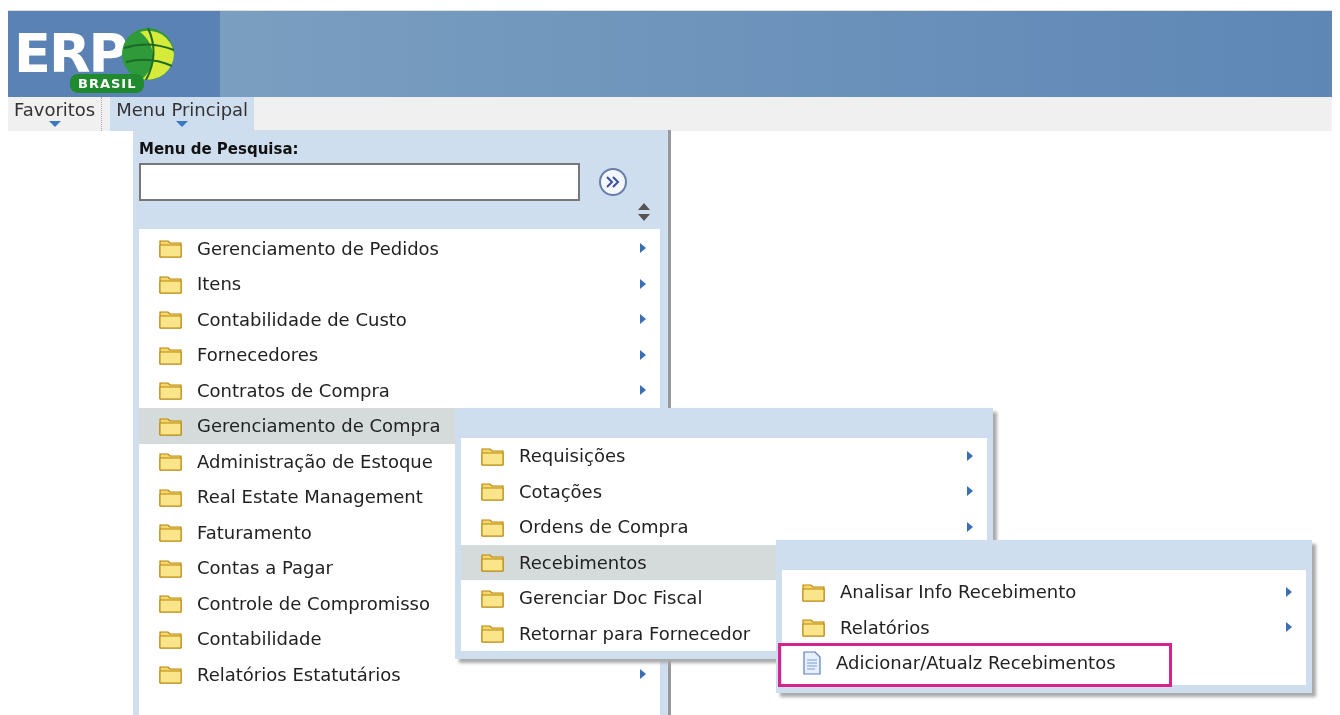  Describe the element at coordinates (359, 181) in the screenshot. I see `search-field` at that location.